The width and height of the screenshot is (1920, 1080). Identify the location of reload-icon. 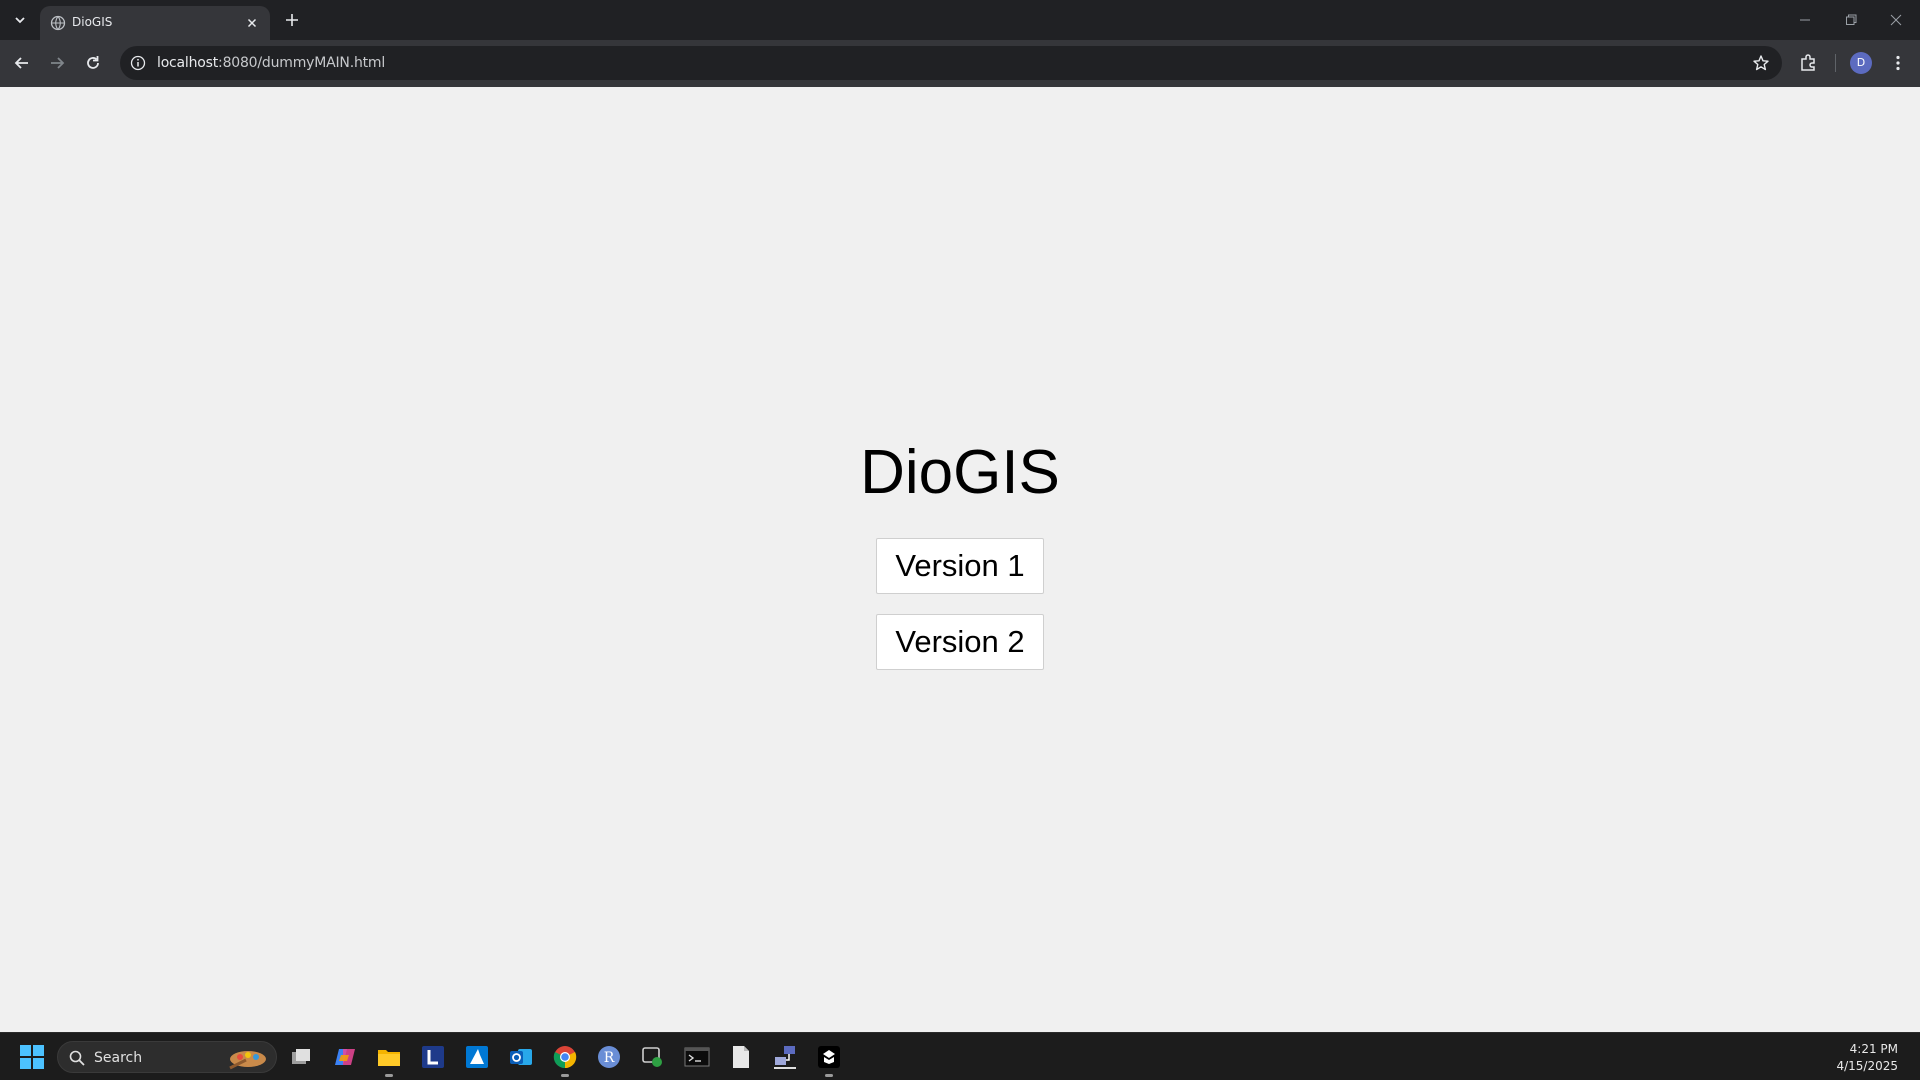
(93, 63).